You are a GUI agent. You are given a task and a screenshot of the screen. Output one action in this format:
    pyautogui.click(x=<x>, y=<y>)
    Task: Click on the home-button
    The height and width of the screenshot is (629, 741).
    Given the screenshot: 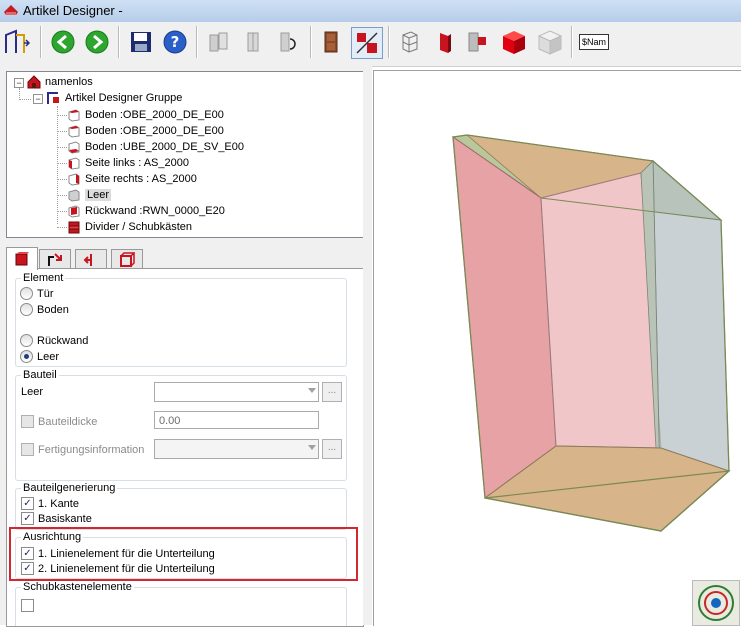 What is the action you would take?
    pyautogui.click(x=17, y=42)
    